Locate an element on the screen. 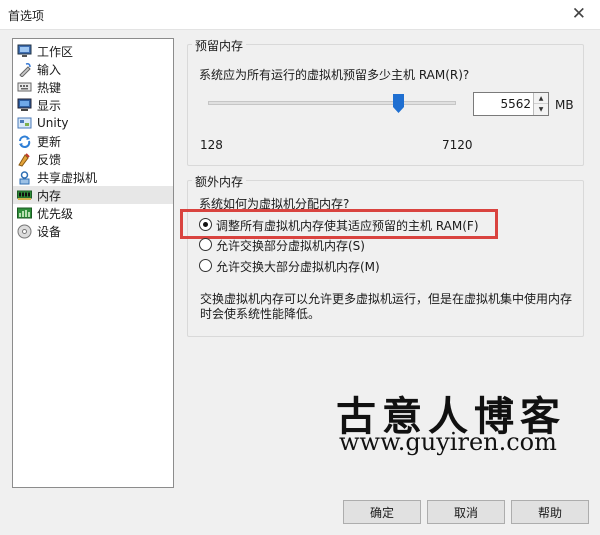  watermark-url: www.guyiren.com is located at coordinates (448, 442).